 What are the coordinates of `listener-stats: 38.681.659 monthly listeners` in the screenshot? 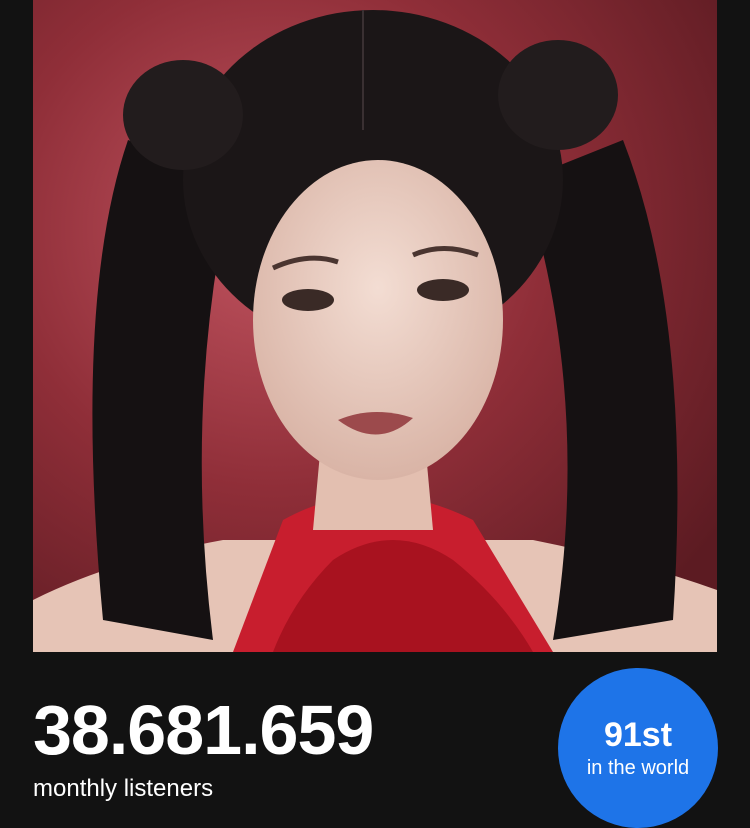 It's located at (283, 747).